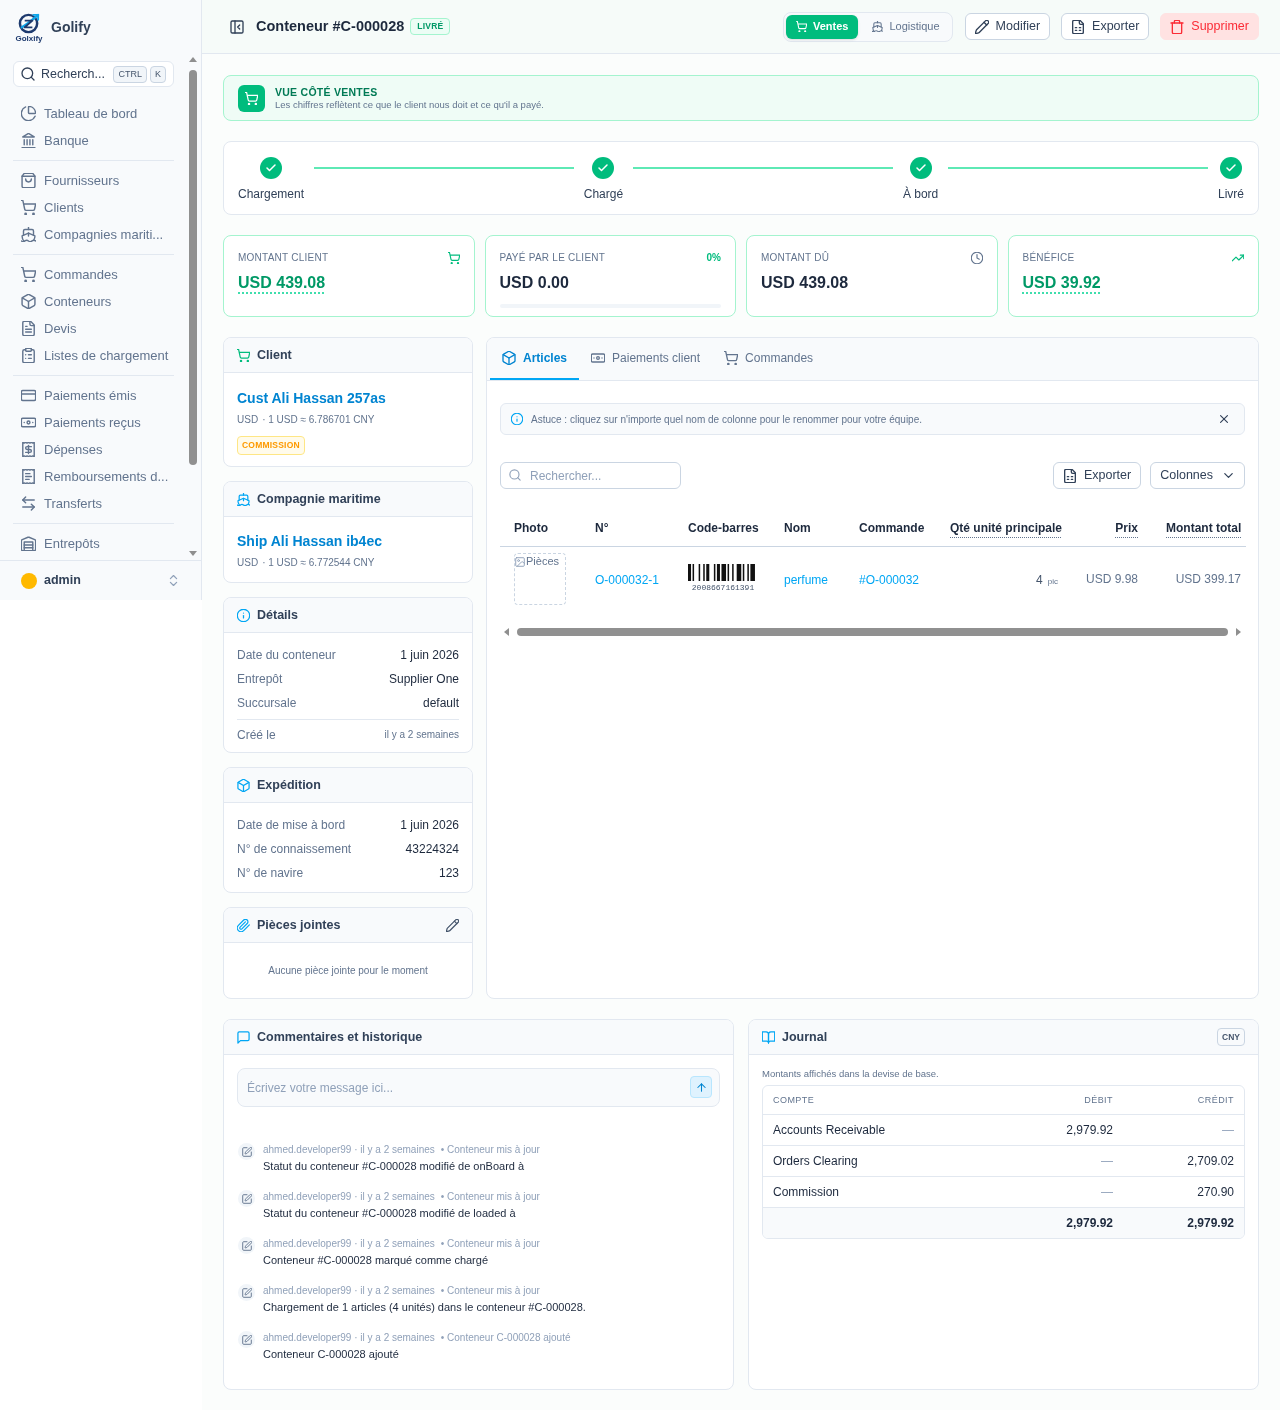 The height and width of the screenshot is (1410, 1280). Describe the element at coordinates (829, 1131) in the screenshot. I see `table-cell-text: Accounts Receivable` at that location.